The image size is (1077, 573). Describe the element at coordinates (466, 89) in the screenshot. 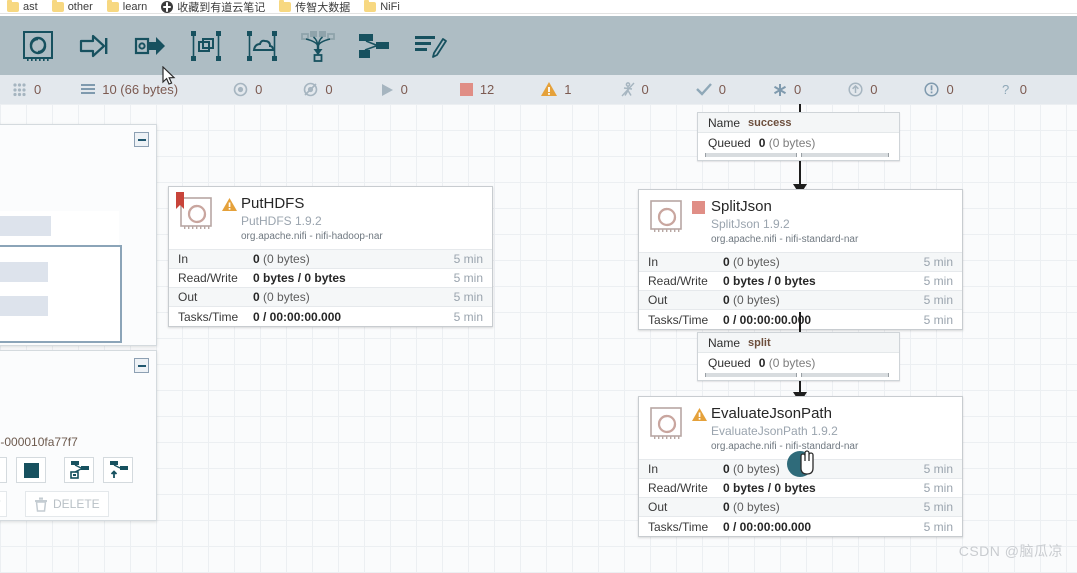

I see `stop-icon` at that location.